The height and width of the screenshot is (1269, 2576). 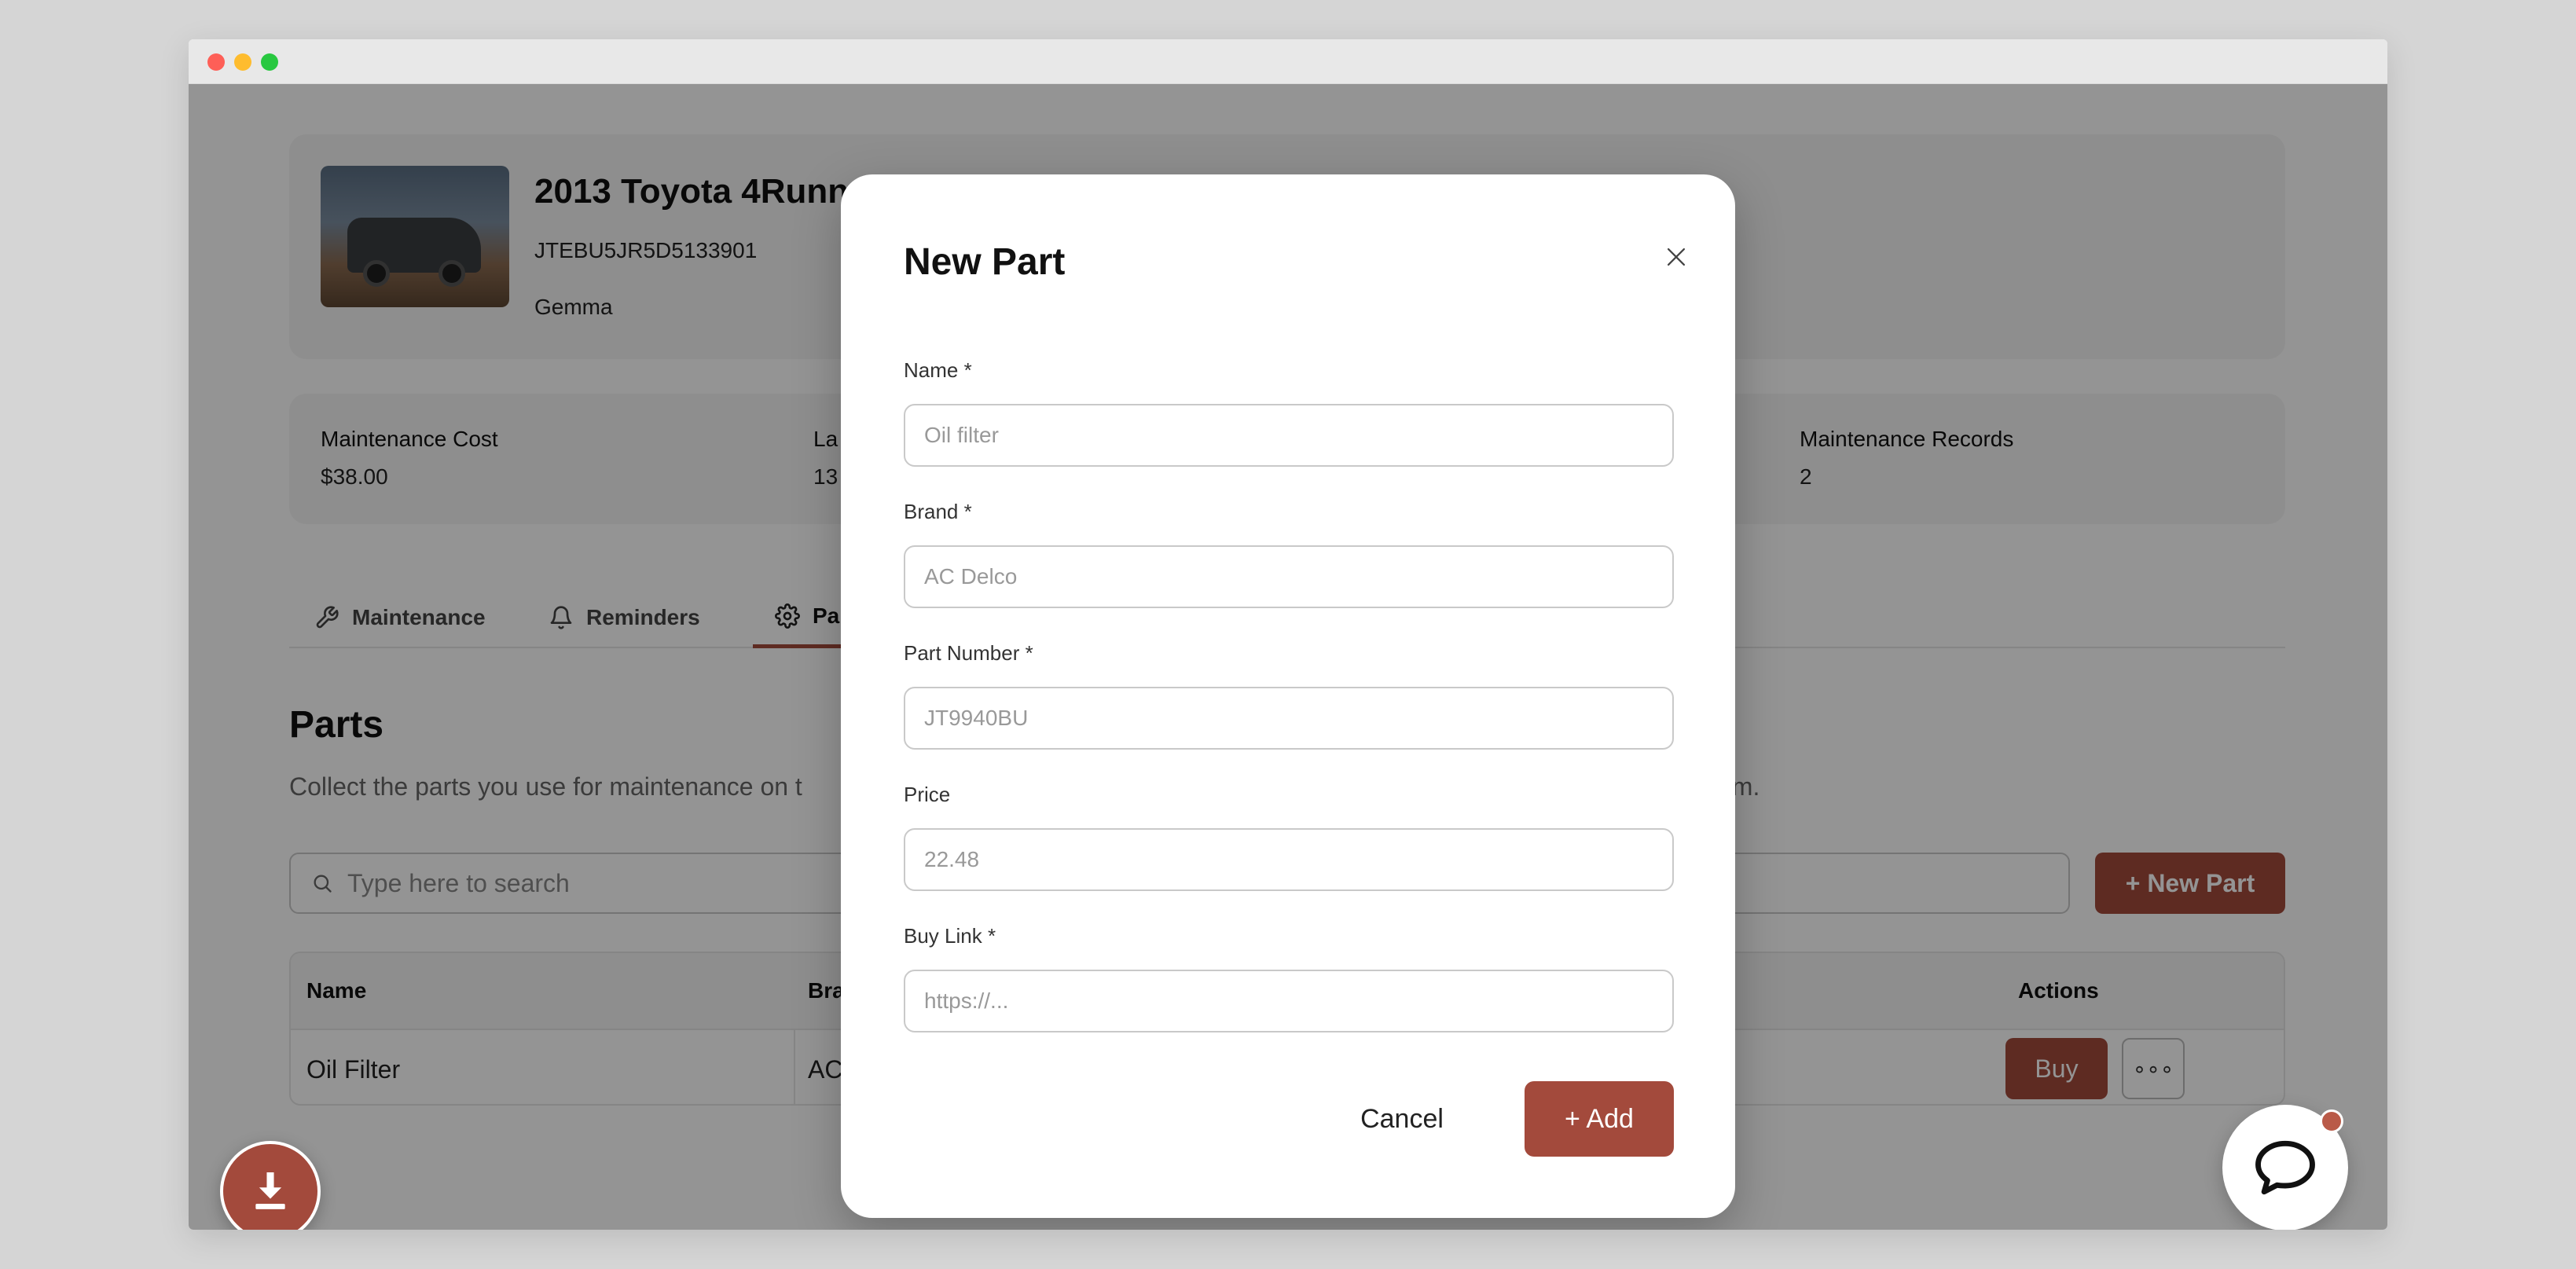 What do you see at coordinates (1289, 1001) in the screenshot?
I see `buy-link-field` at bounding box center [1289, 1001].